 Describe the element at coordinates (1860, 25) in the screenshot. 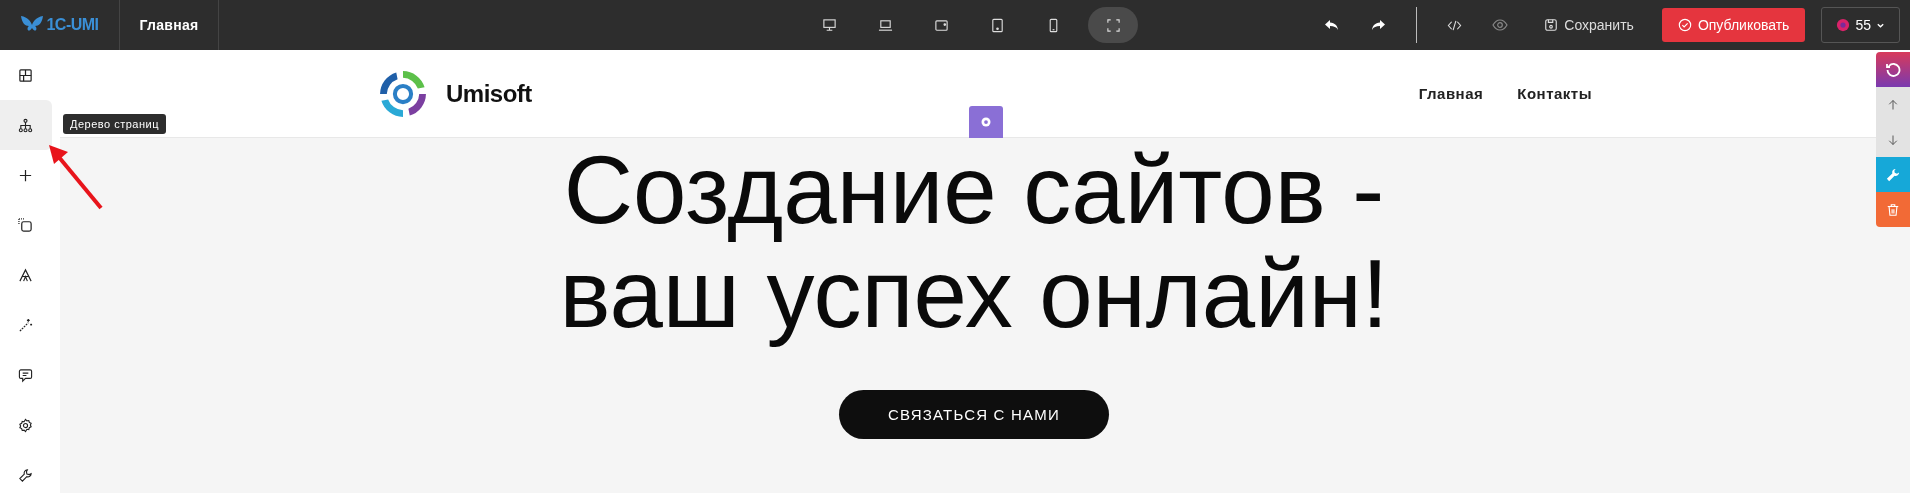

I see `account-button: 55` at that location.